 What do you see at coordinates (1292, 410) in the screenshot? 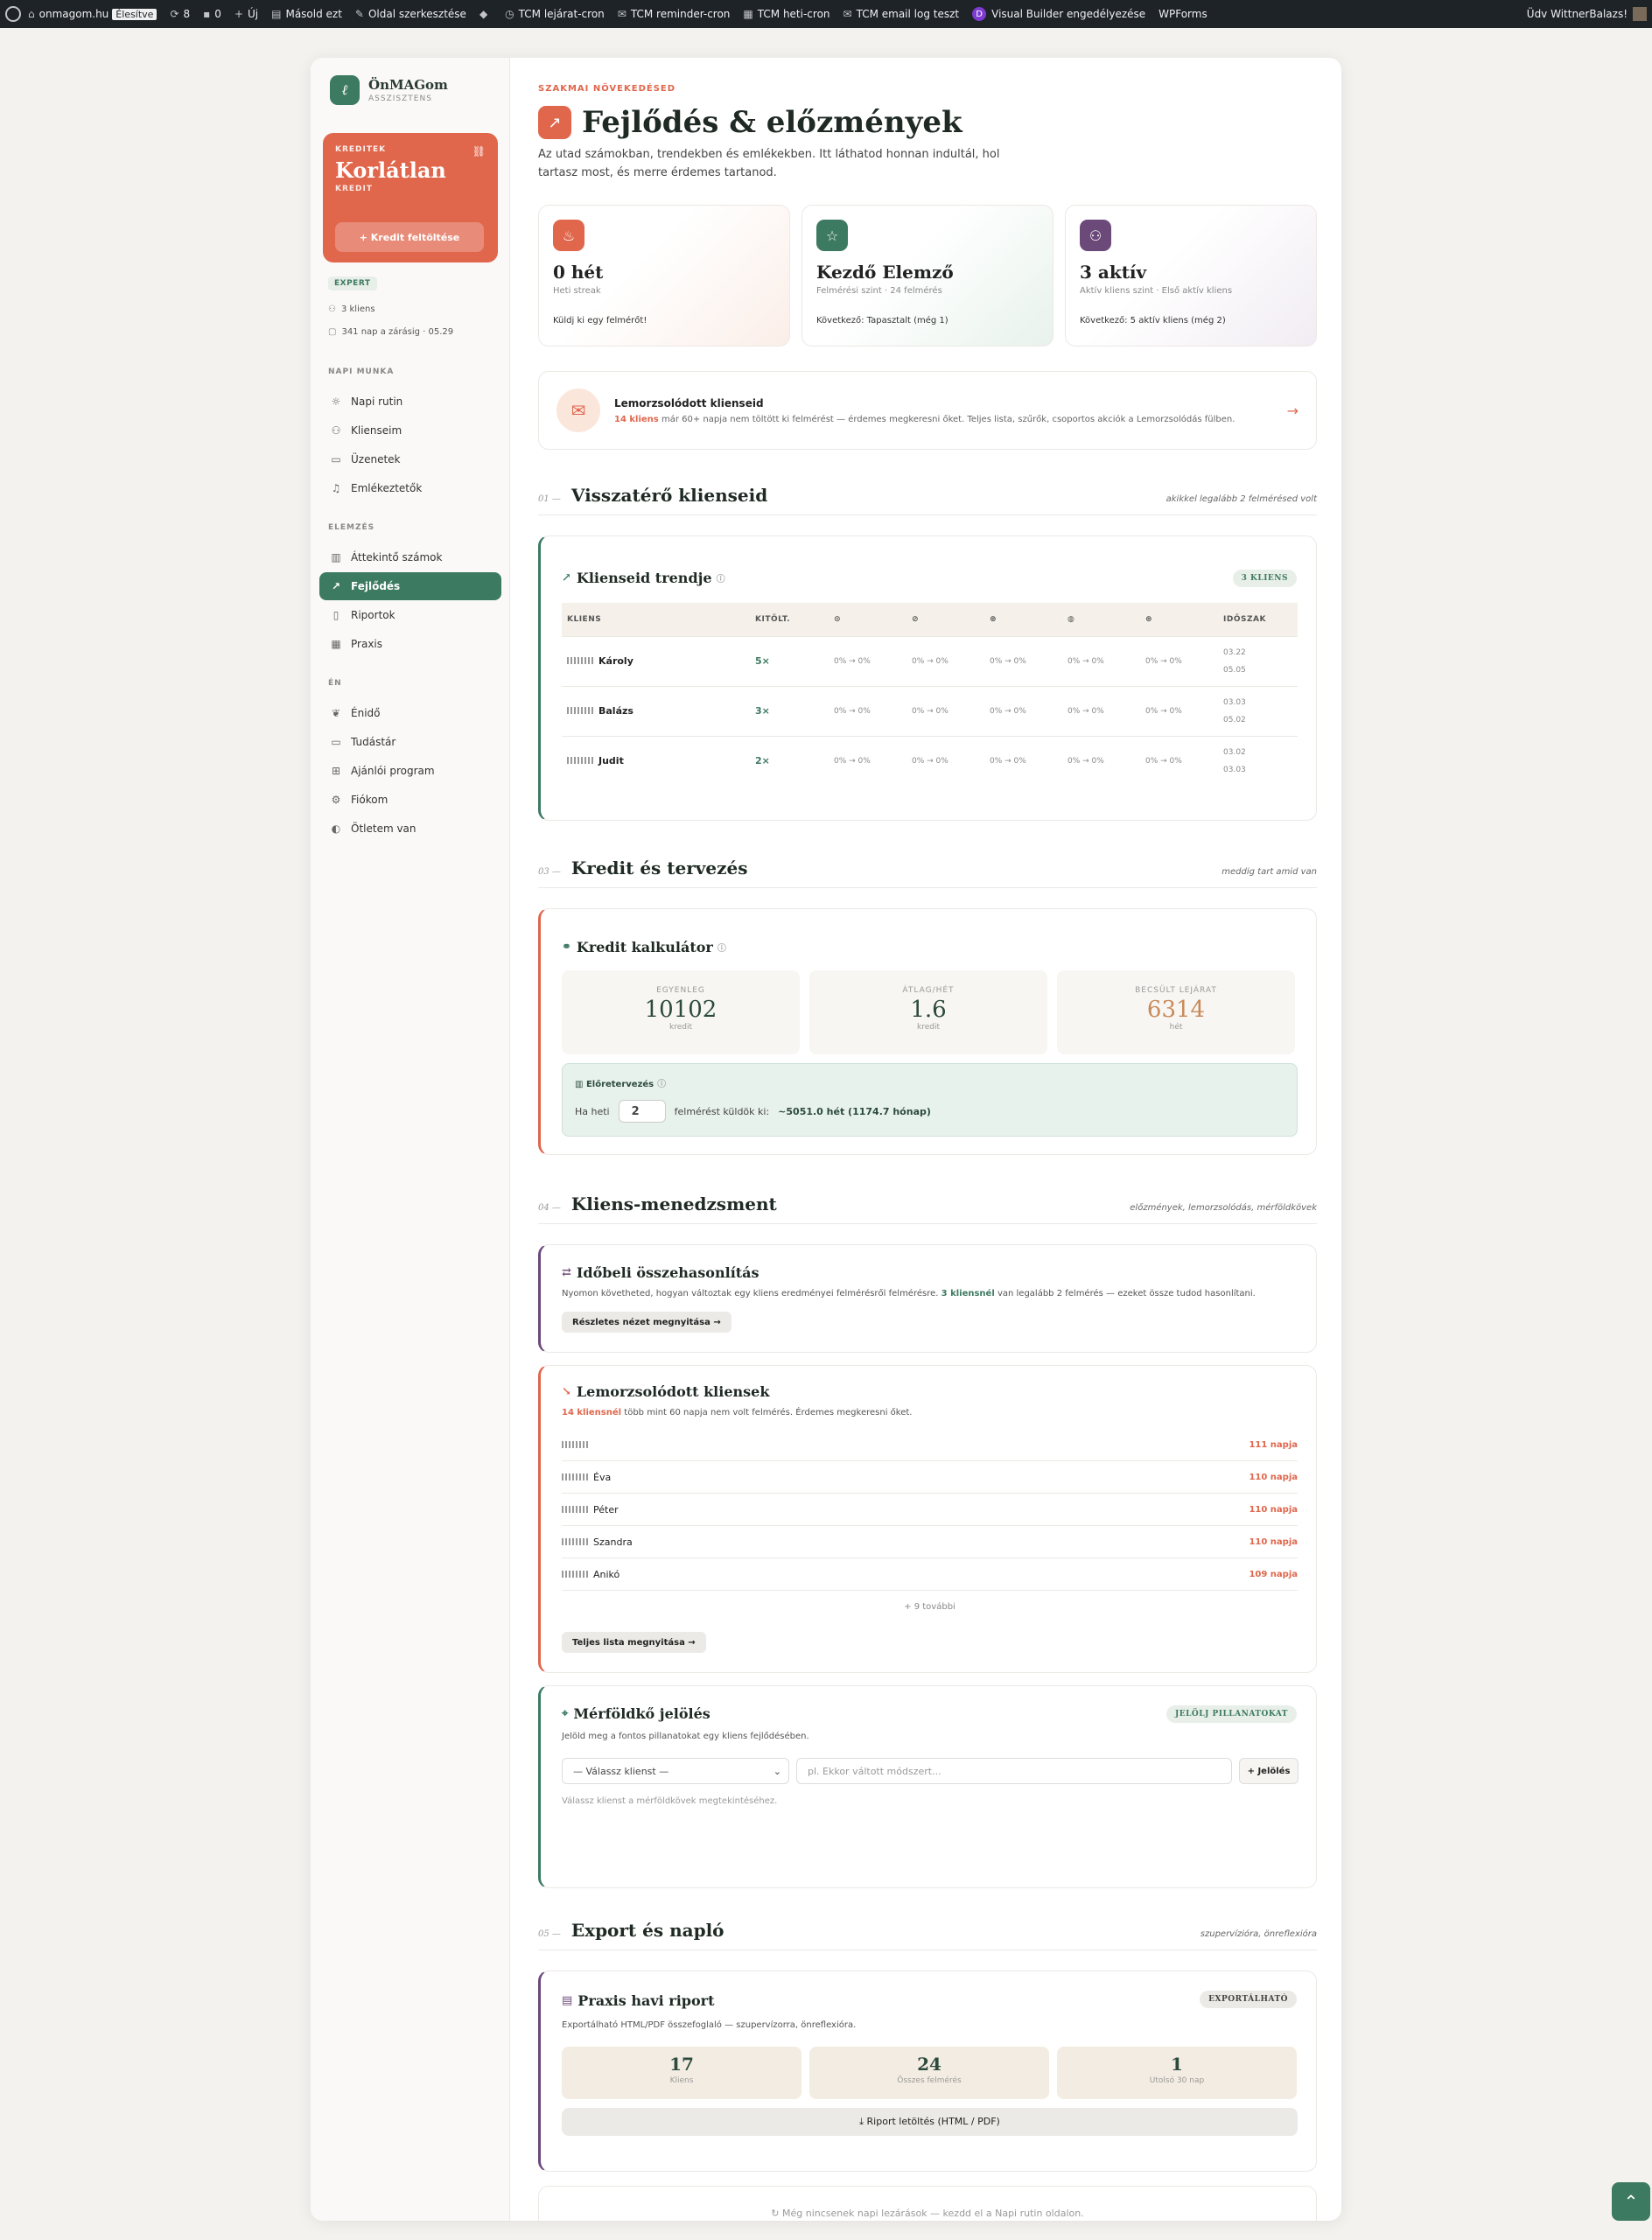
I see `arrow-right-icon: →` at bounding box center [1292, 410].